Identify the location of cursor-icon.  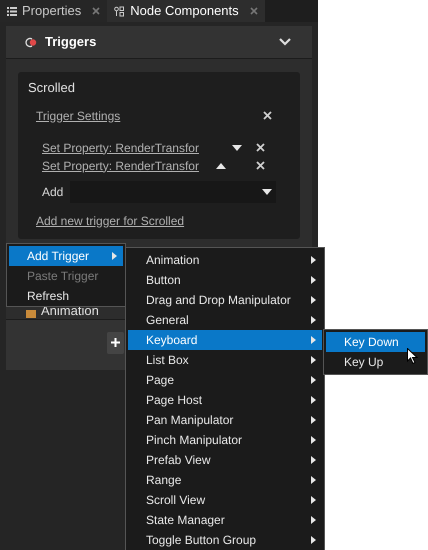
(412, 356).